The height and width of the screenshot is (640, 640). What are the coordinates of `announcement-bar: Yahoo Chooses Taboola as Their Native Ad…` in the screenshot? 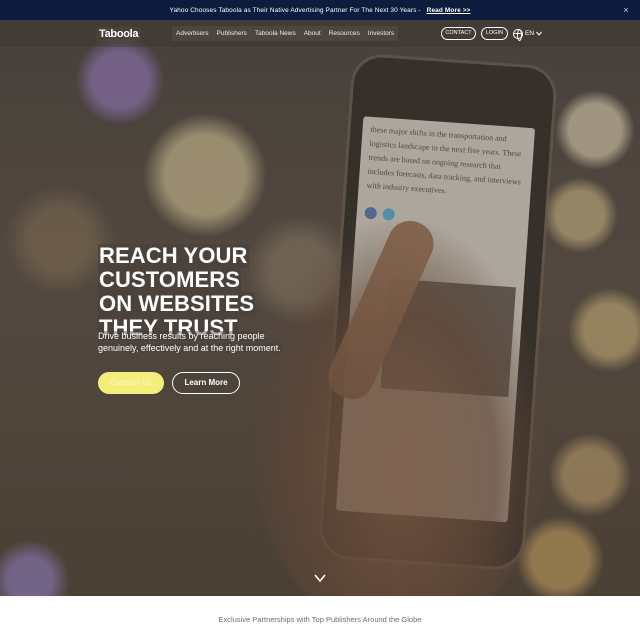 It's located at (320, 10).